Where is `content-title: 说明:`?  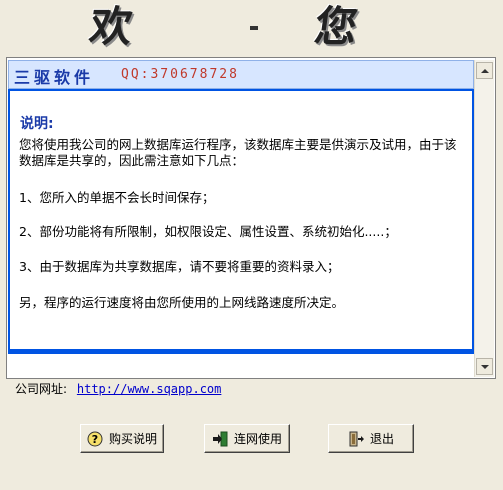 content-title: 说明: is located at coordinates (37, 124).